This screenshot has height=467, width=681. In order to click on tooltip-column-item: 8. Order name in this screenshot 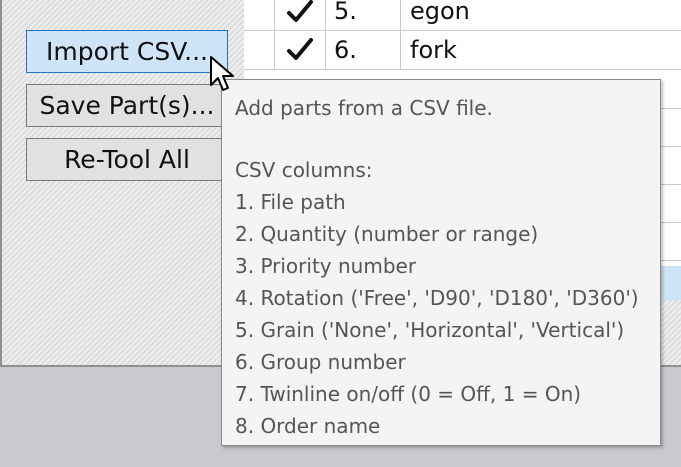, I will do `click(308, 426)`.